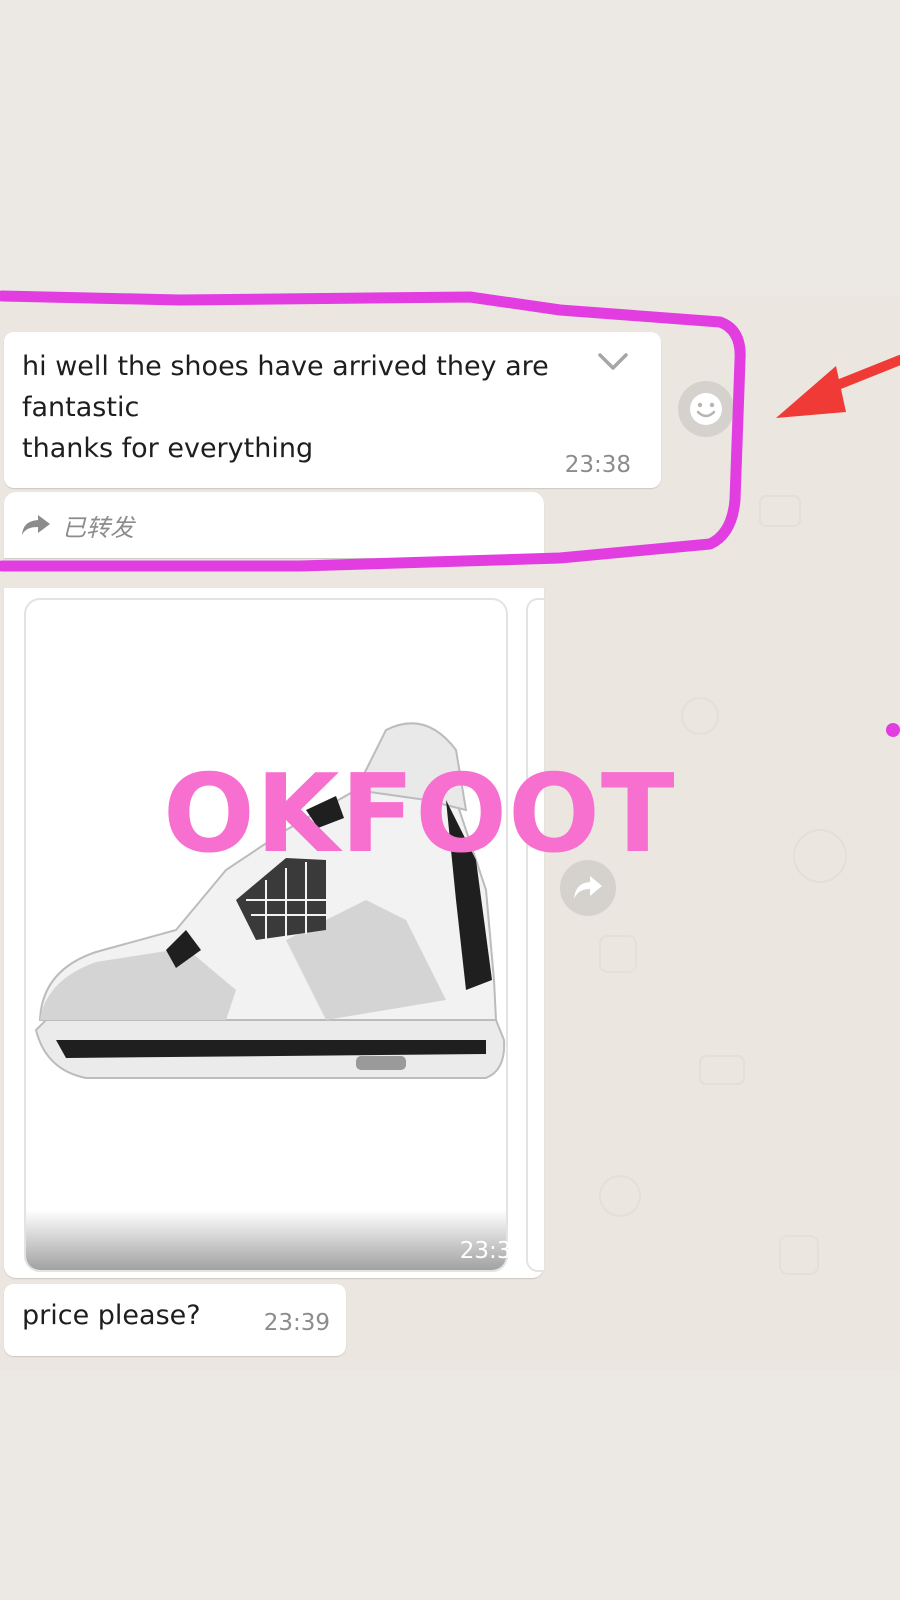 This screenshot has width=900, height=1600. What do you see at coordinates (266, 1240) in the screenshot?
I see `image-gradient` at bounding box center [266, 1240].